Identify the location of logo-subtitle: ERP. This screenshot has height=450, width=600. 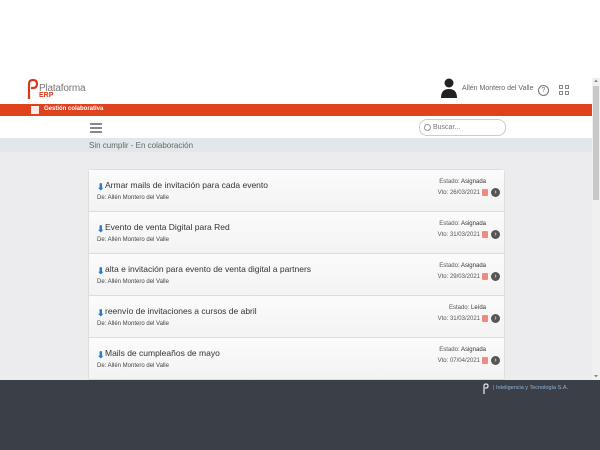
(46, 95).